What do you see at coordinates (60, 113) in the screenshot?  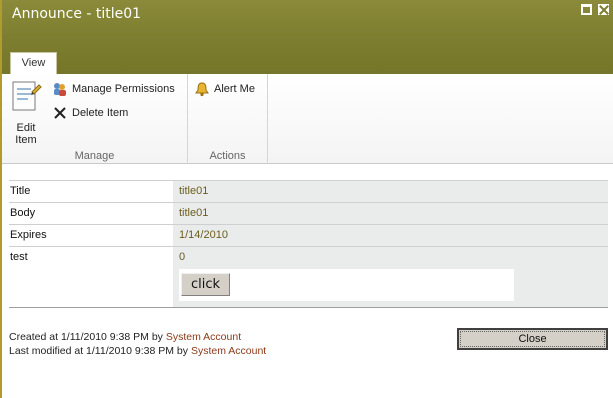 I see `delete-x-icon` at bounding box center [60, 113].